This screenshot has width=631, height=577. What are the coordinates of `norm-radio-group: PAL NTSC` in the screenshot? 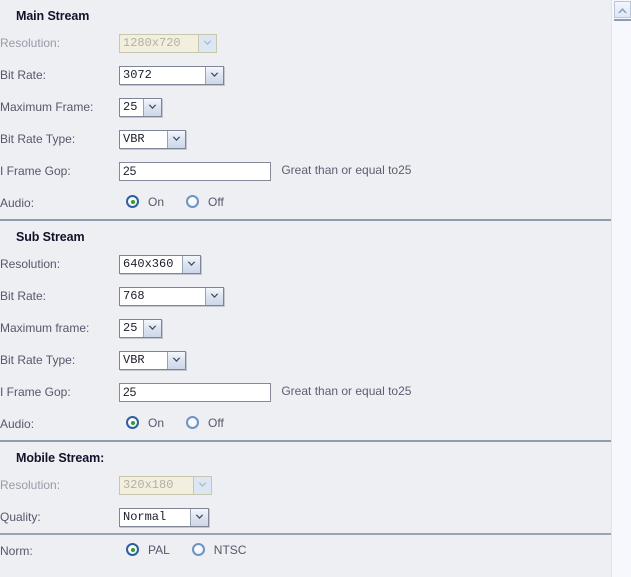 It's located at (182, 550).